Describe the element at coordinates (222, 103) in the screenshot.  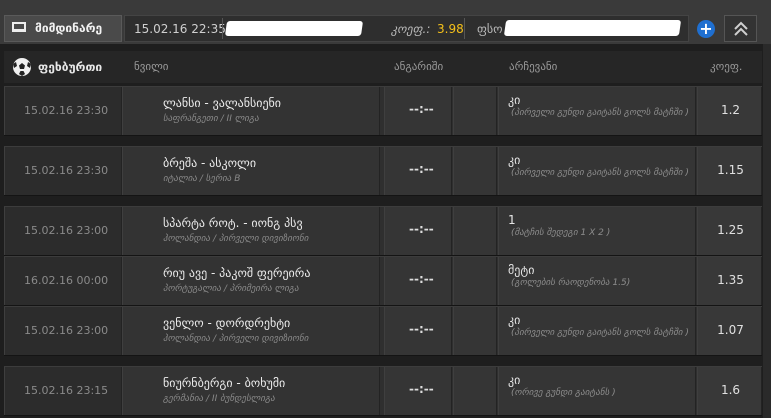
I see `match-teams: ლანსი - ვალანსიენი` at that location.